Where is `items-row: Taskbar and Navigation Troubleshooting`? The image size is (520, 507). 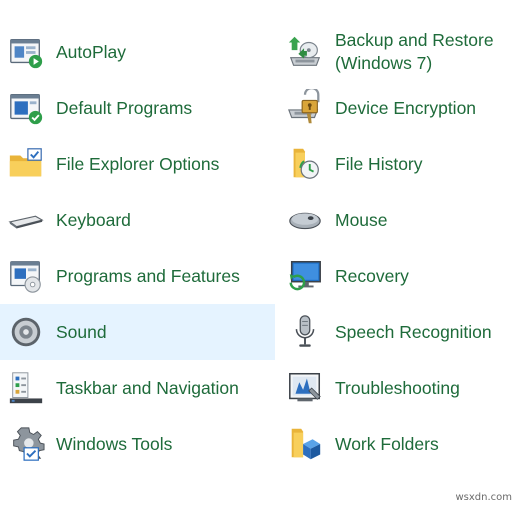
items-row: Taskbar and Navigation Troubleshooting is located at coordinates (260, 388).